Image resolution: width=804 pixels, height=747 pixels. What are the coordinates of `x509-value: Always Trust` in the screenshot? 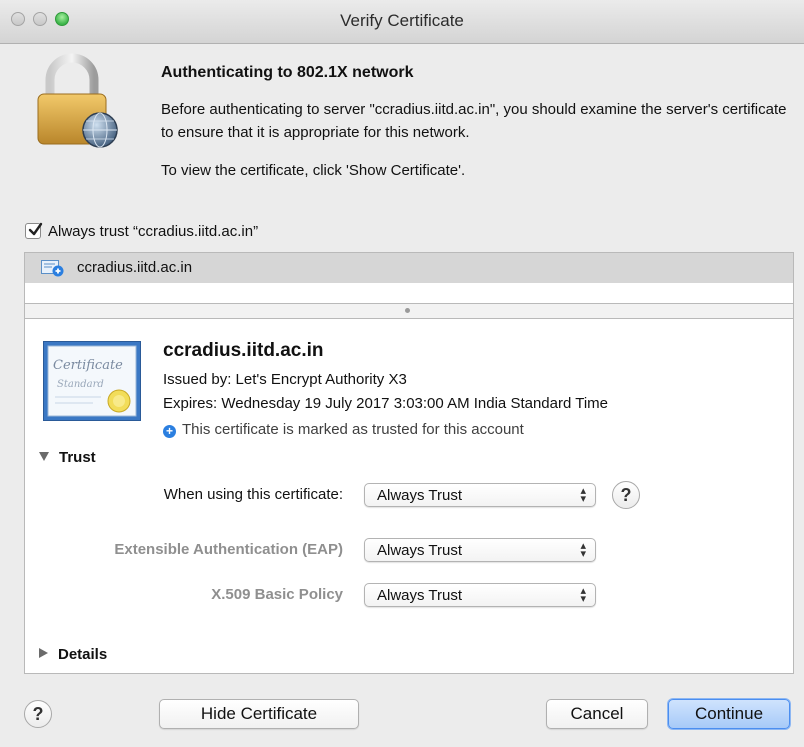 It's located at (420, 595).